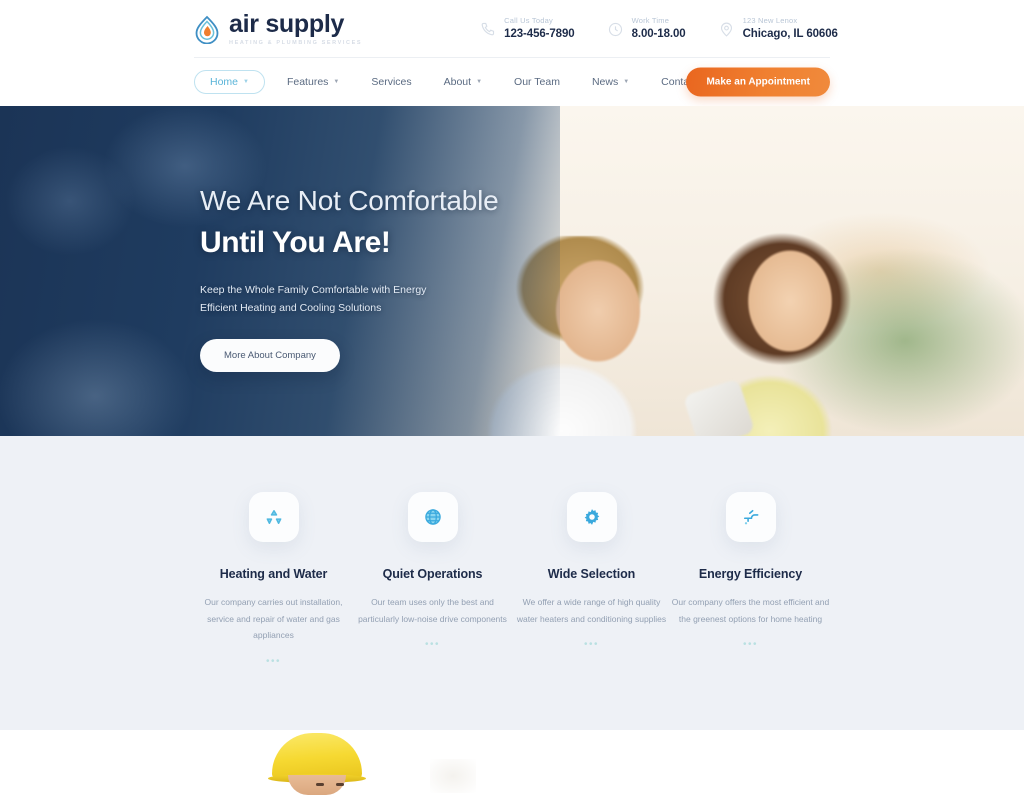  Describe the element at coordinates (432, 574) in the screenshot. I see `feature-title: Quiet Operations` at that location.